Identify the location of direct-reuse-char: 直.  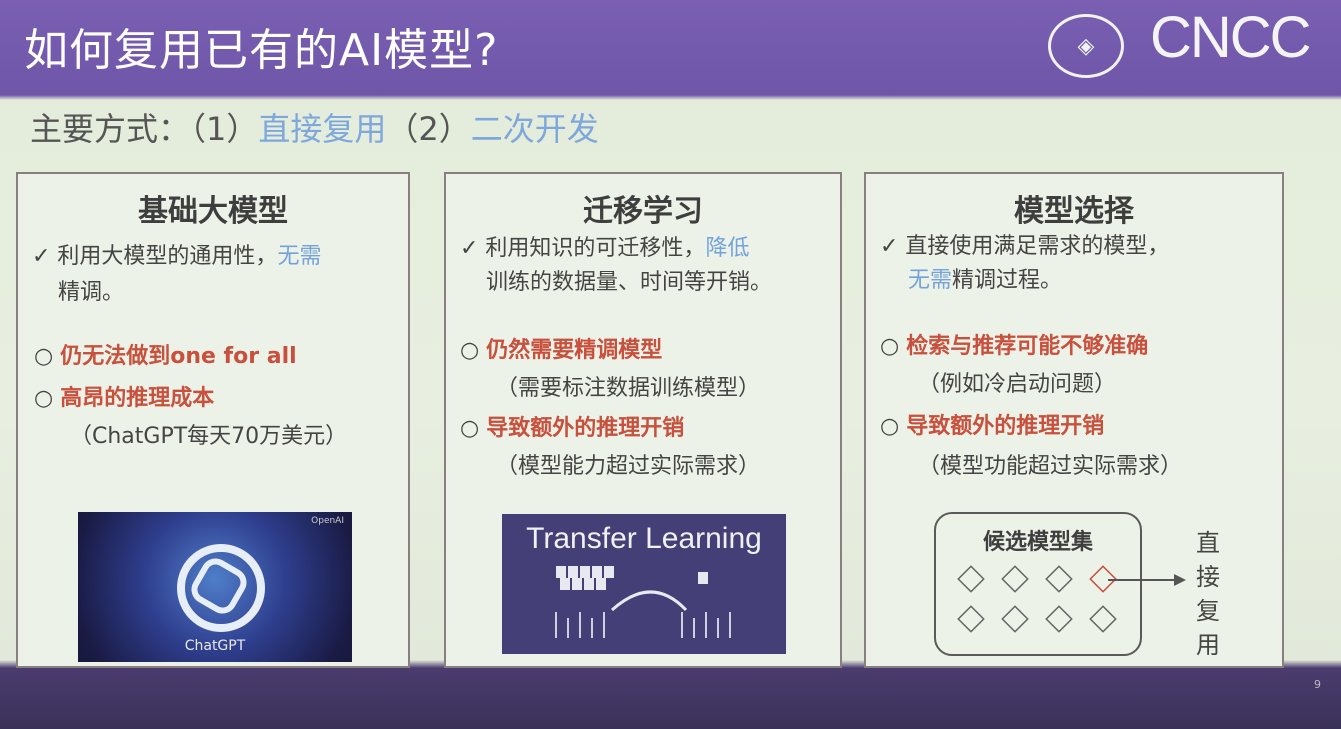
(1208, 543).